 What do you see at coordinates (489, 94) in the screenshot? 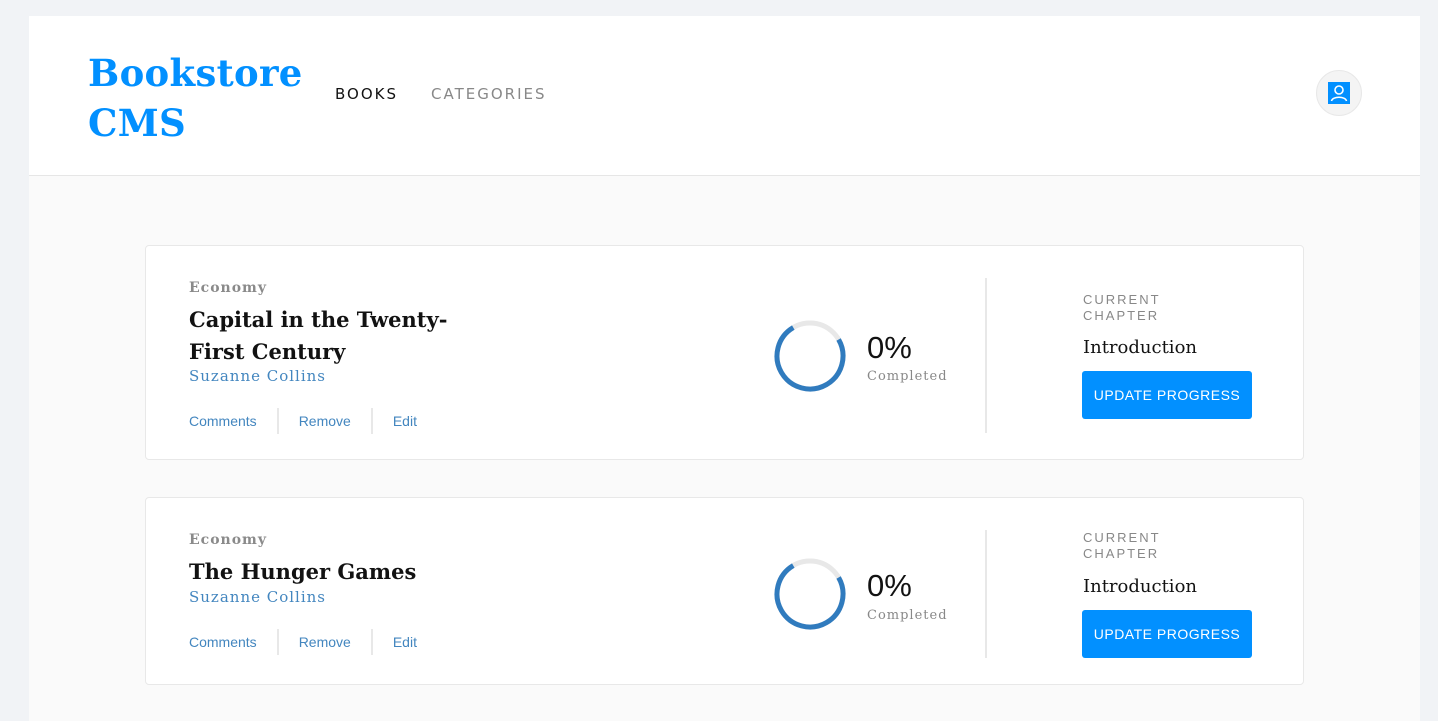
I see `nav-categories: CATEGORIES` at bounding box center [489, 94].